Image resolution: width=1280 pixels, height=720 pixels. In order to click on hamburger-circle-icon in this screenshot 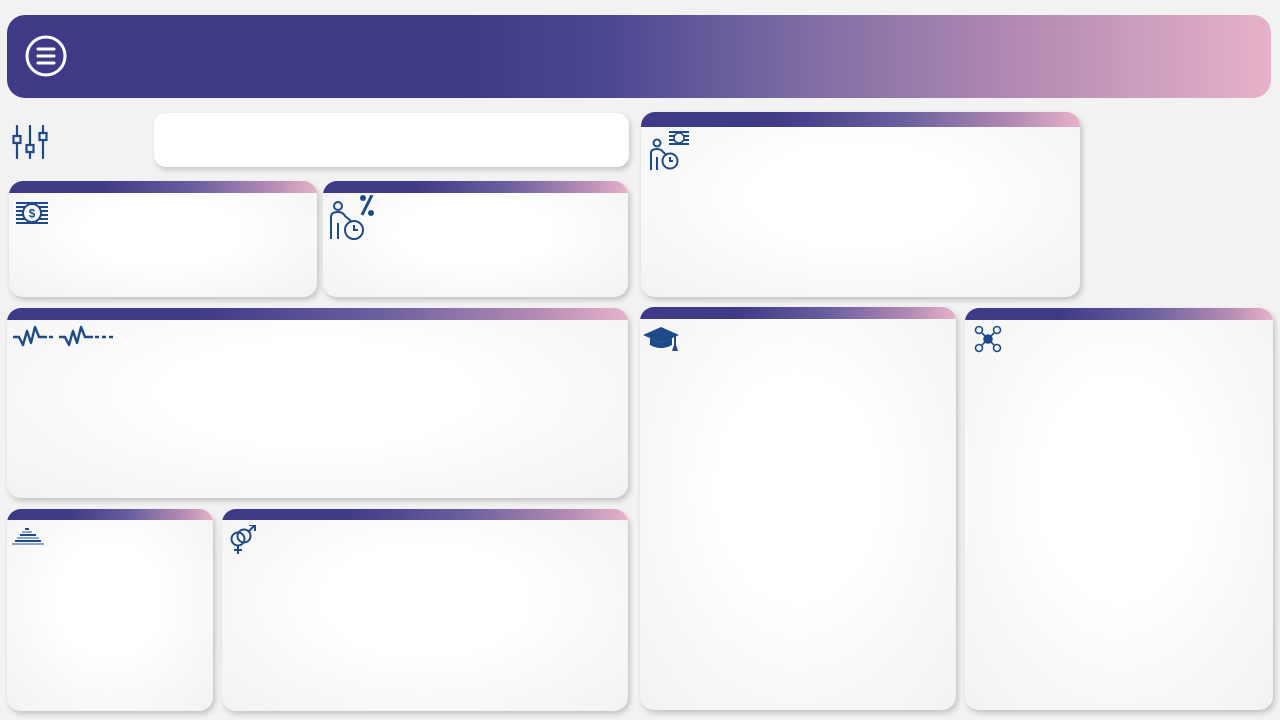, I will do `click(46, 56)`.